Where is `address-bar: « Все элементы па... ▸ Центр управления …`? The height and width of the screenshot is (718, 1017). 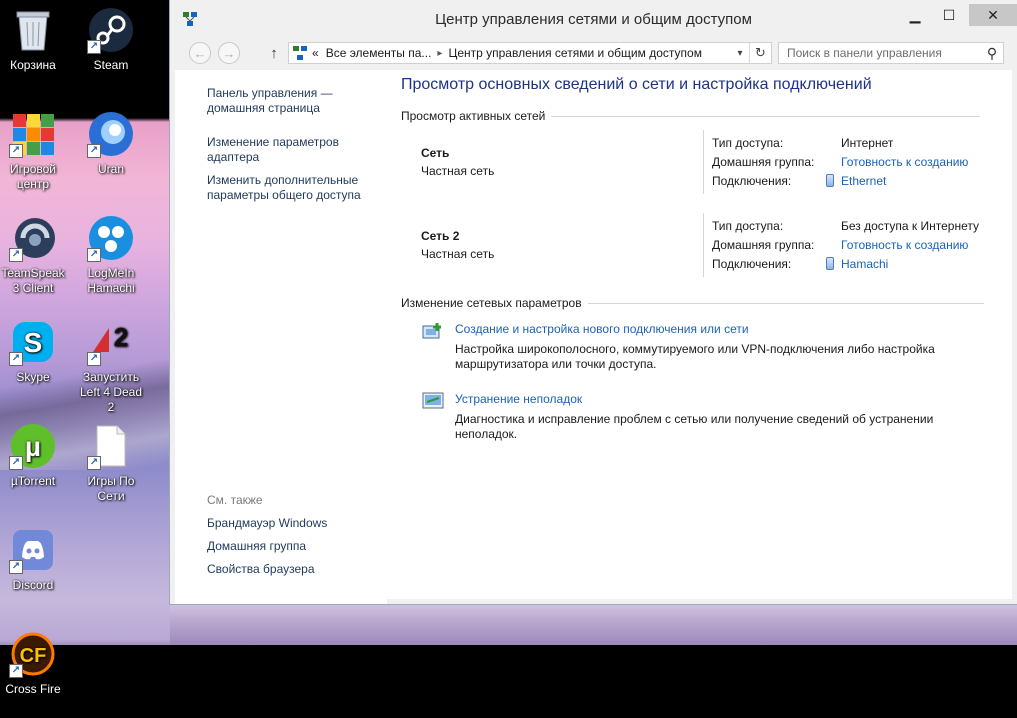 address-bar: « Все элементы па... ▸ Центр управления … is located at coordinates (530, 53).